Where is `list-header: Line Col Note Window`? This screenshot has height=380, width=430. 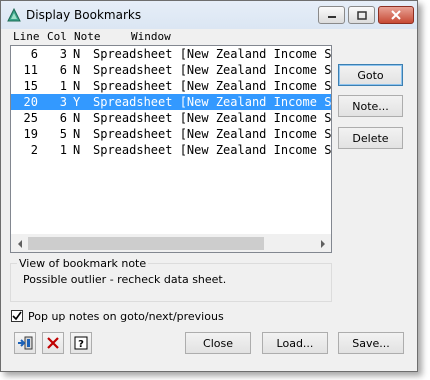
list-header: Line Col Note Window is located at coordinates (172, 37).